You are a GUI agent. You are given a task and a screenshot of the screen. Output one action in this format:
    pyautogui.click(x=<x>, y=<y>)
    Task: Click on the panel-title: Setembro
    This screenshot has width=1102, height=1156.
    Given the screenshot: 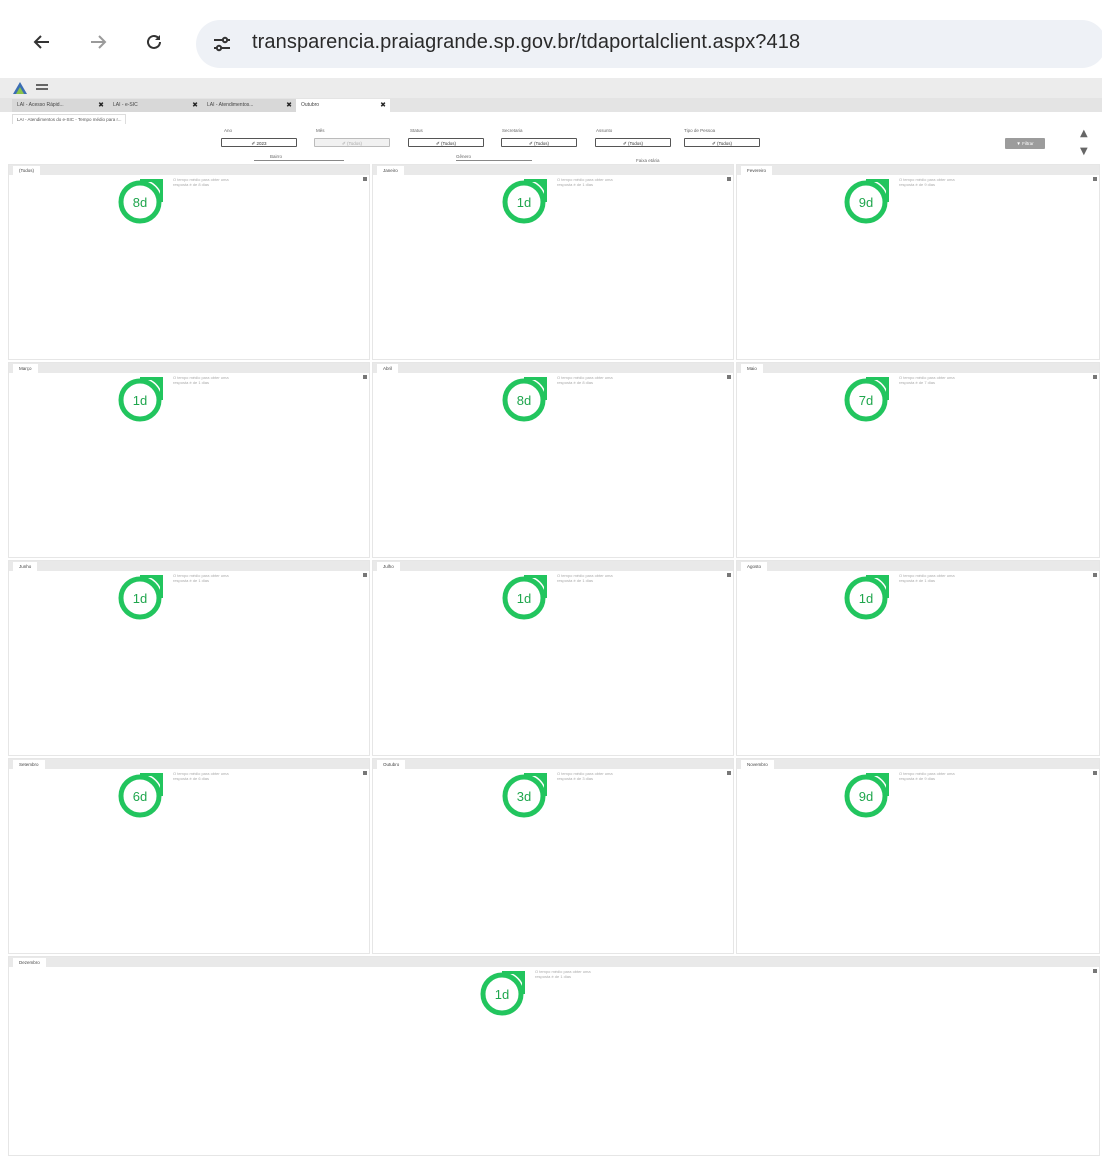 What is the action you would take?
    pyautogui.click(x=29, y=764)
    